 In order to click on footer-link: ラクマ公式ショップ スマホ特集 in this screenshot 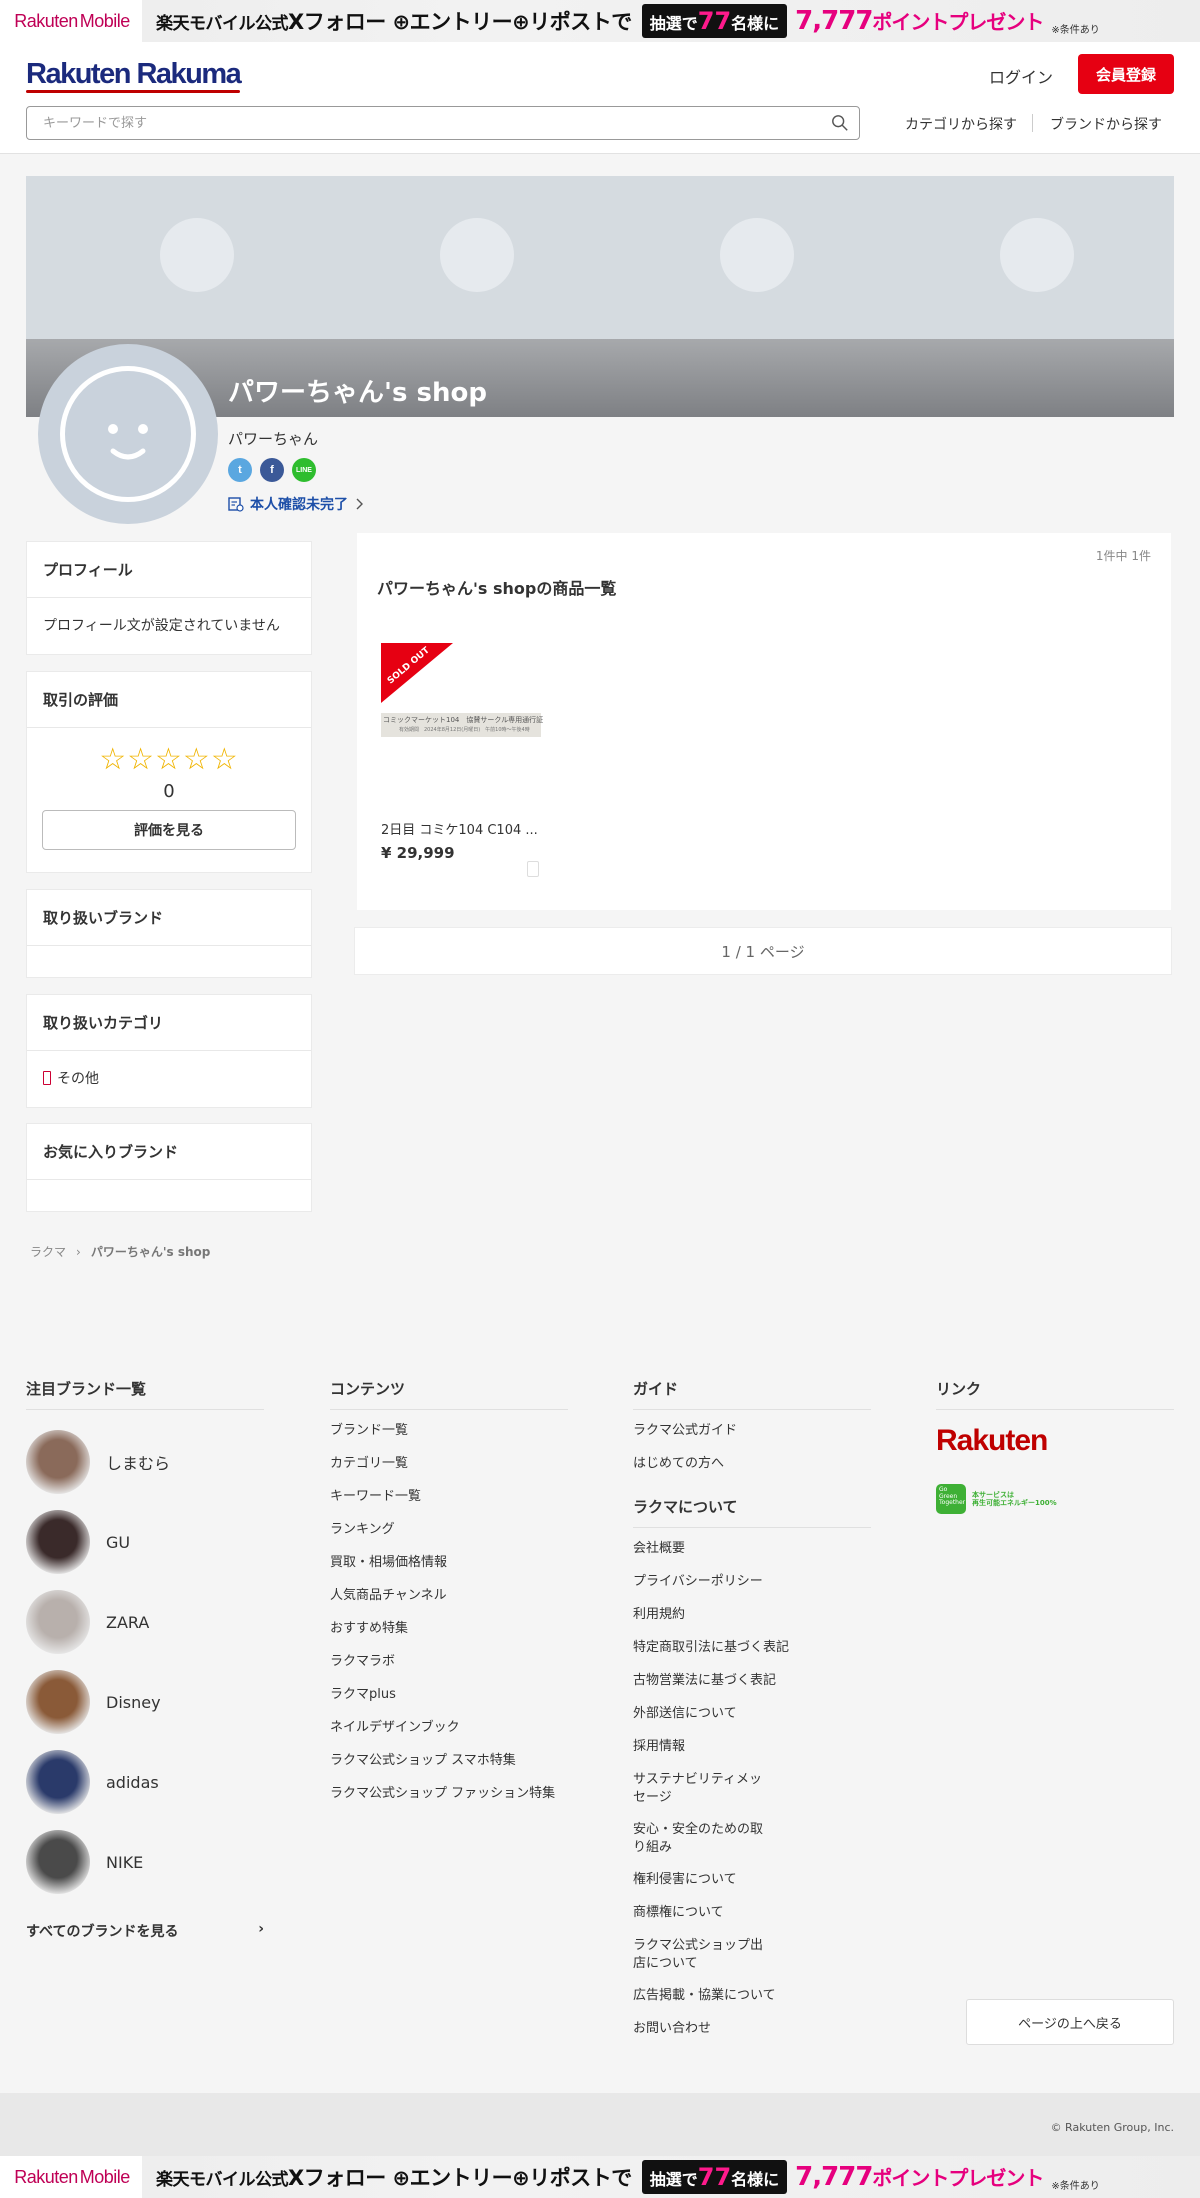, I will do `click(449, 1768)`.